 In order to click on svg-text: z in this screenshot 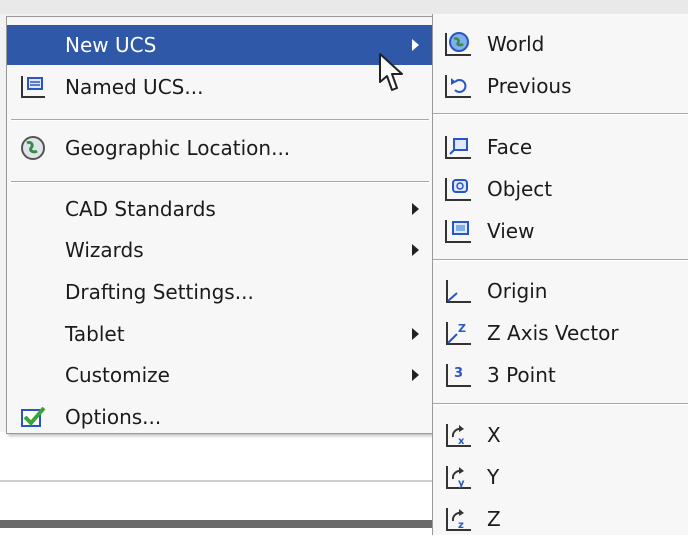, I will do `click(461, 525)`.